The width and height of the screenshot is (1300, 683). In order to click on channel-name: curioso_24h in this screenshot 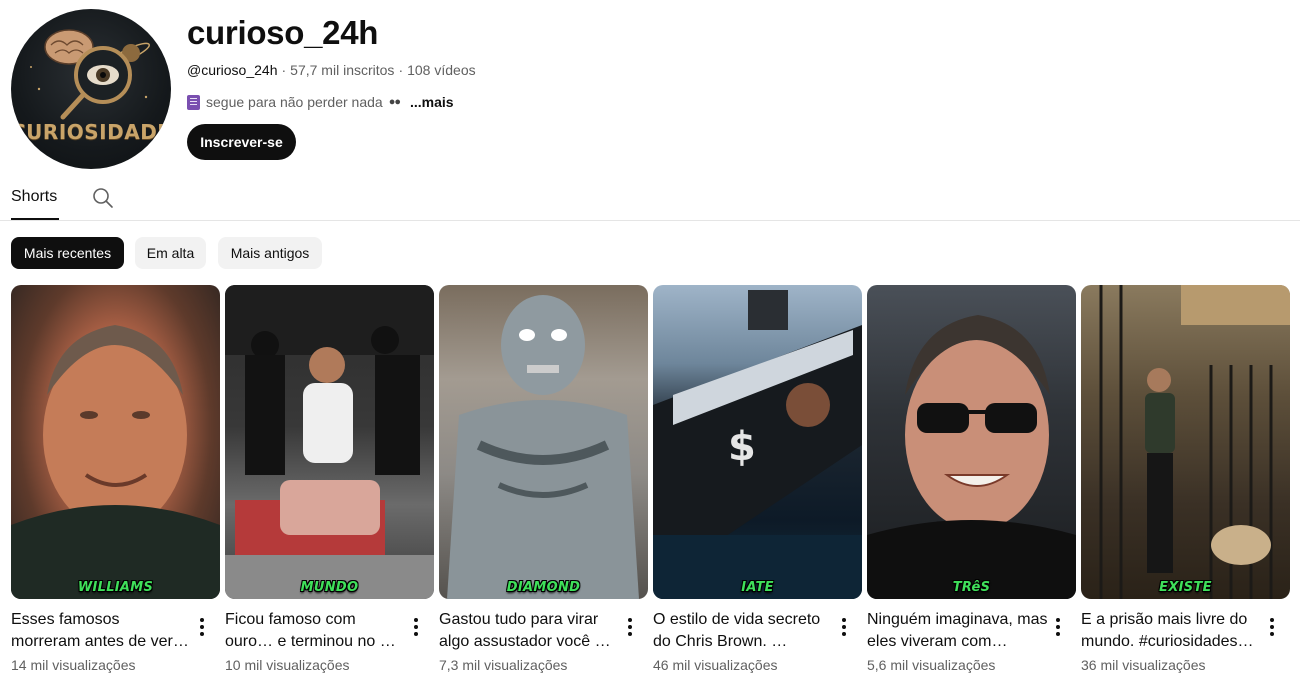, I will do `click(283, 32)`.